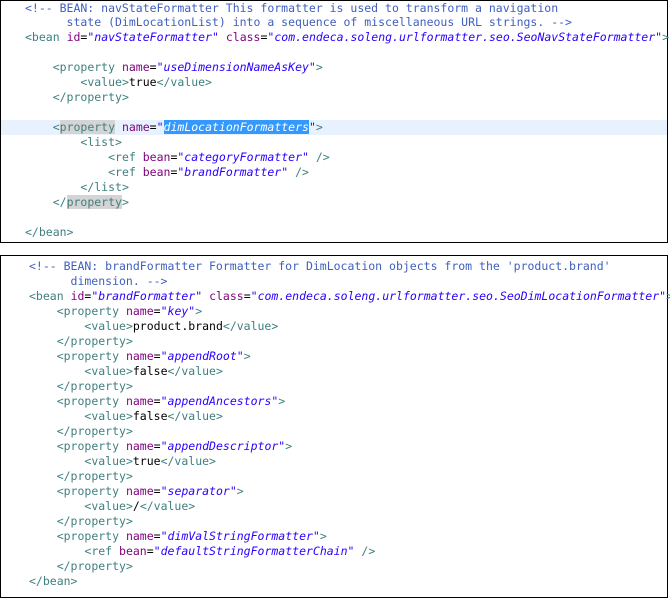 The width and height of the screenshot is (670, 612). What do you see at coordinates (140, 506) in the screenshot?
I see `code-line: <value>/</value>` at bounding box center [140, 506].